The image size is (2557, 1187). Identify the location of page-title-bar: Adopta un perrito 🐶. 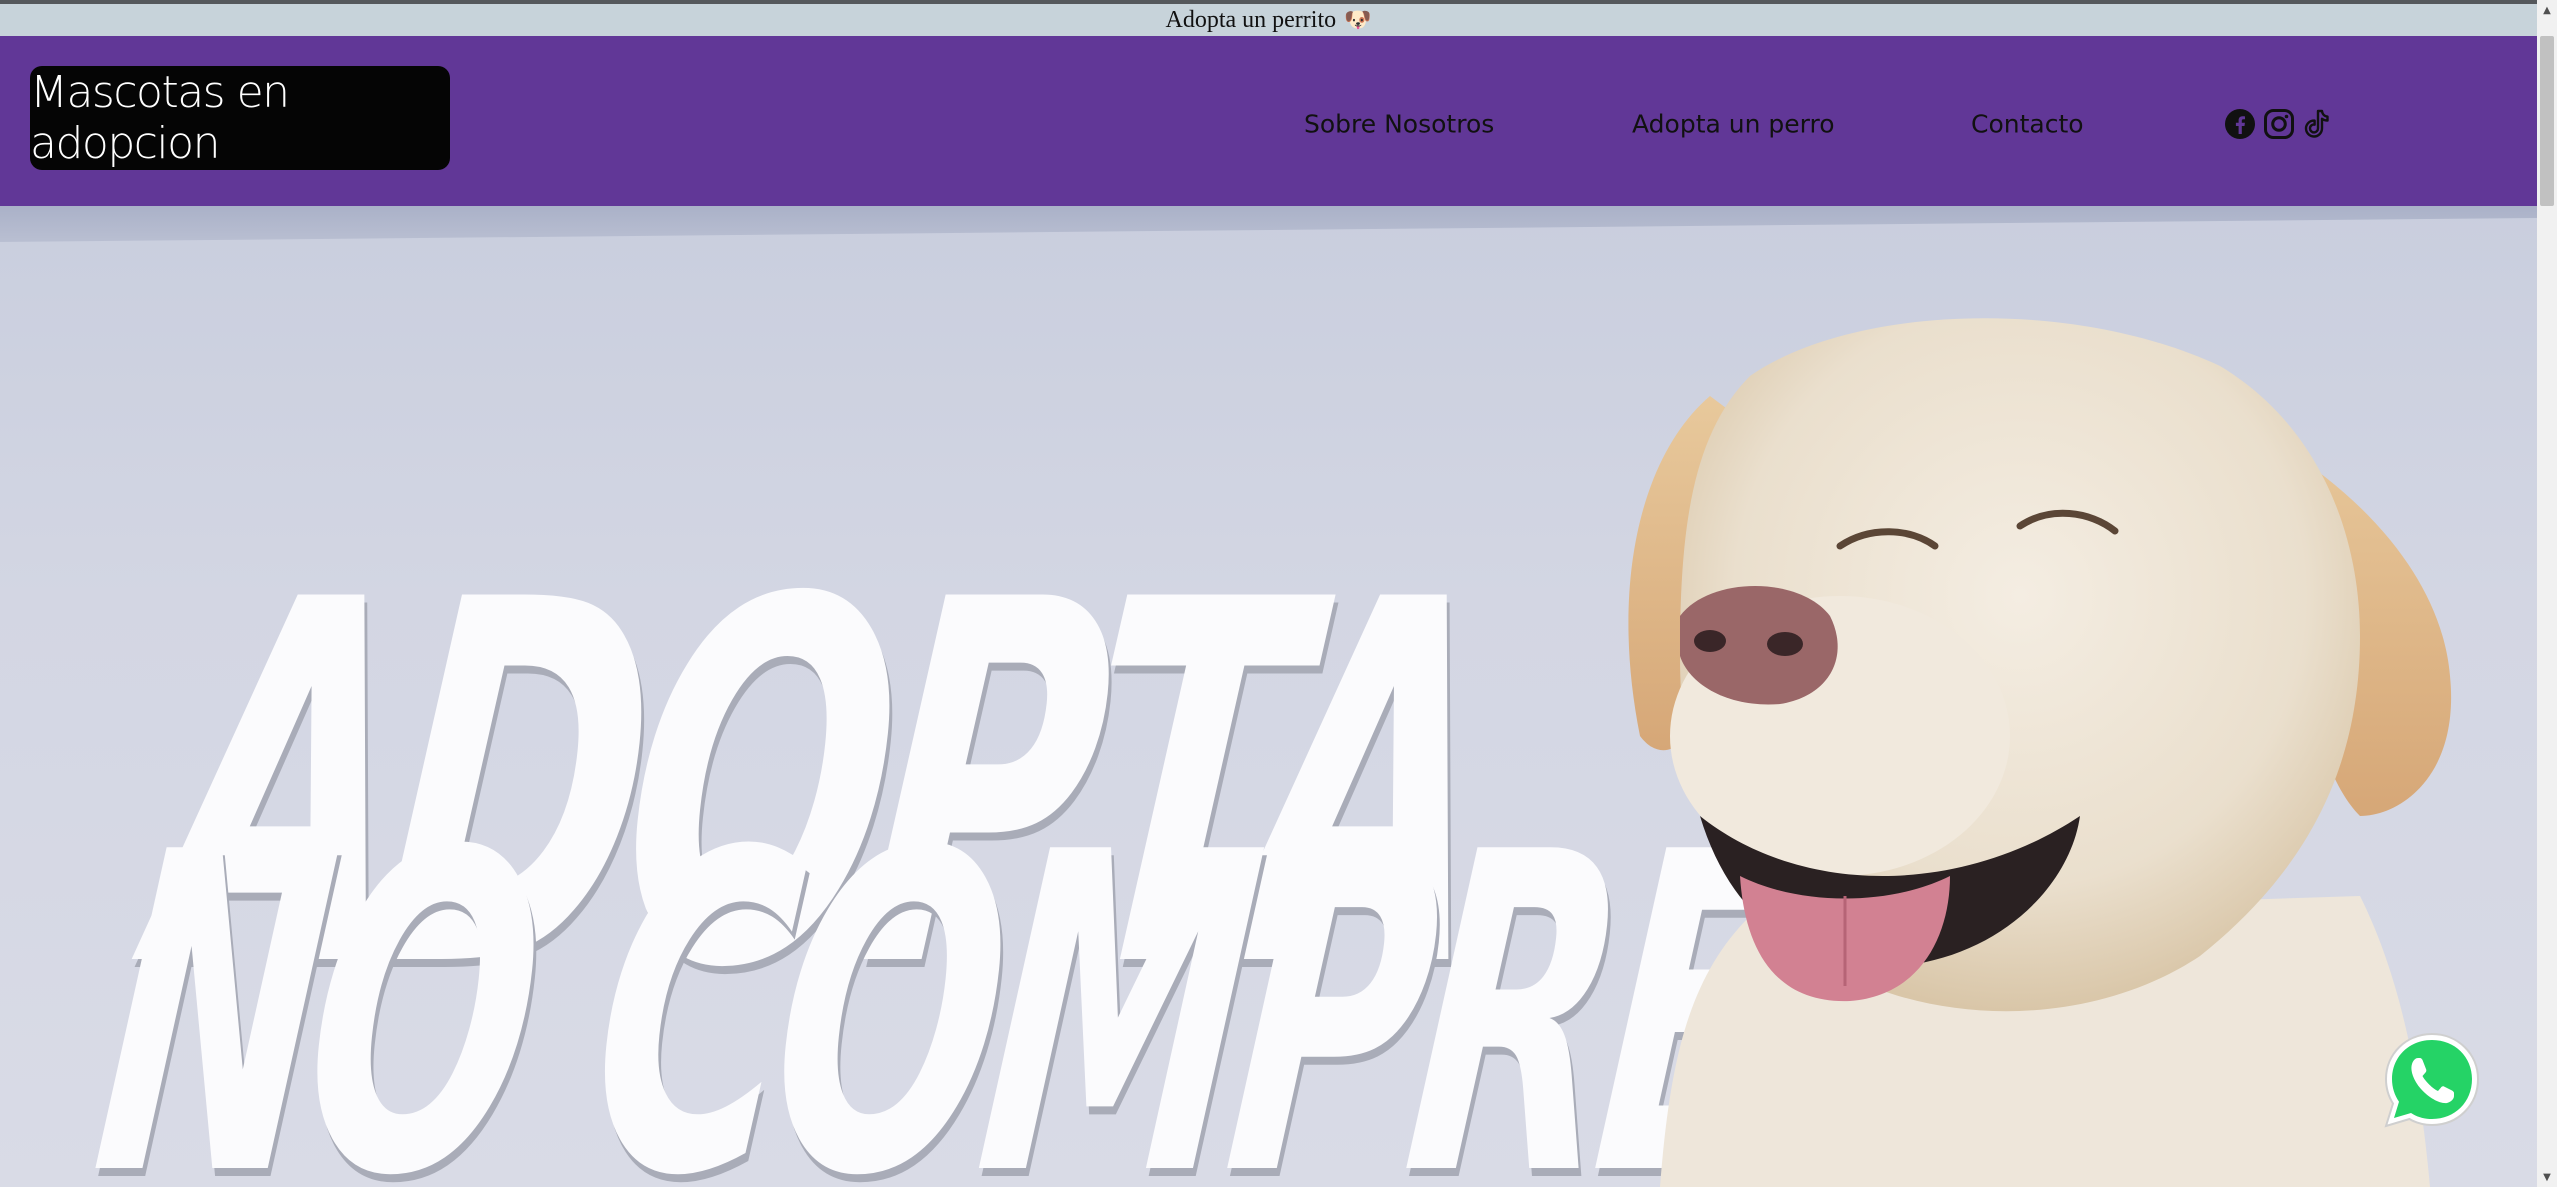
(1268, 18).